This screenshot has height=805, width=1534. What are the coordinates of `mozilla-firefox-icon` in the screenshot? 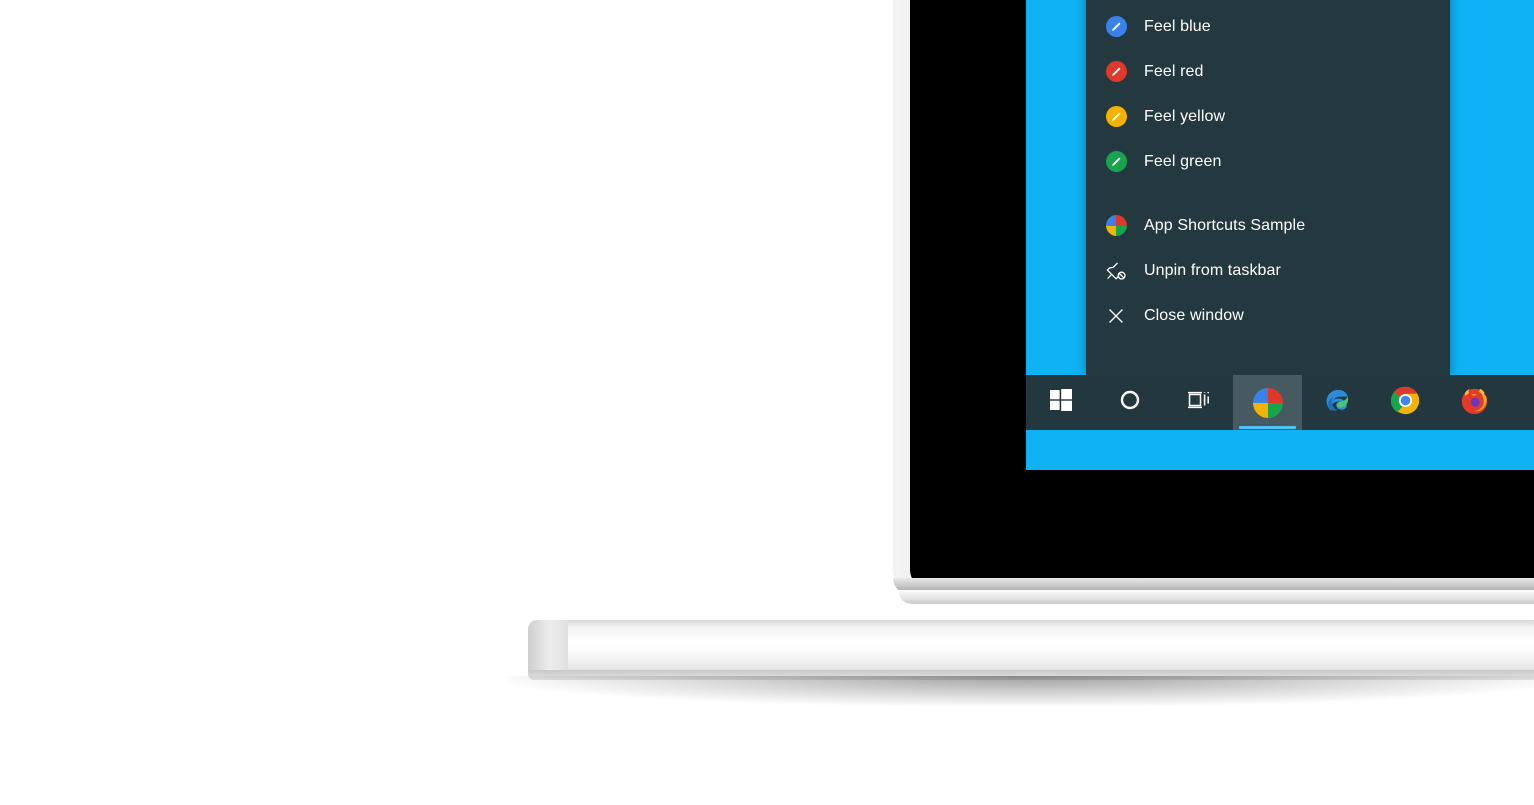 It's located at (1474, 403).